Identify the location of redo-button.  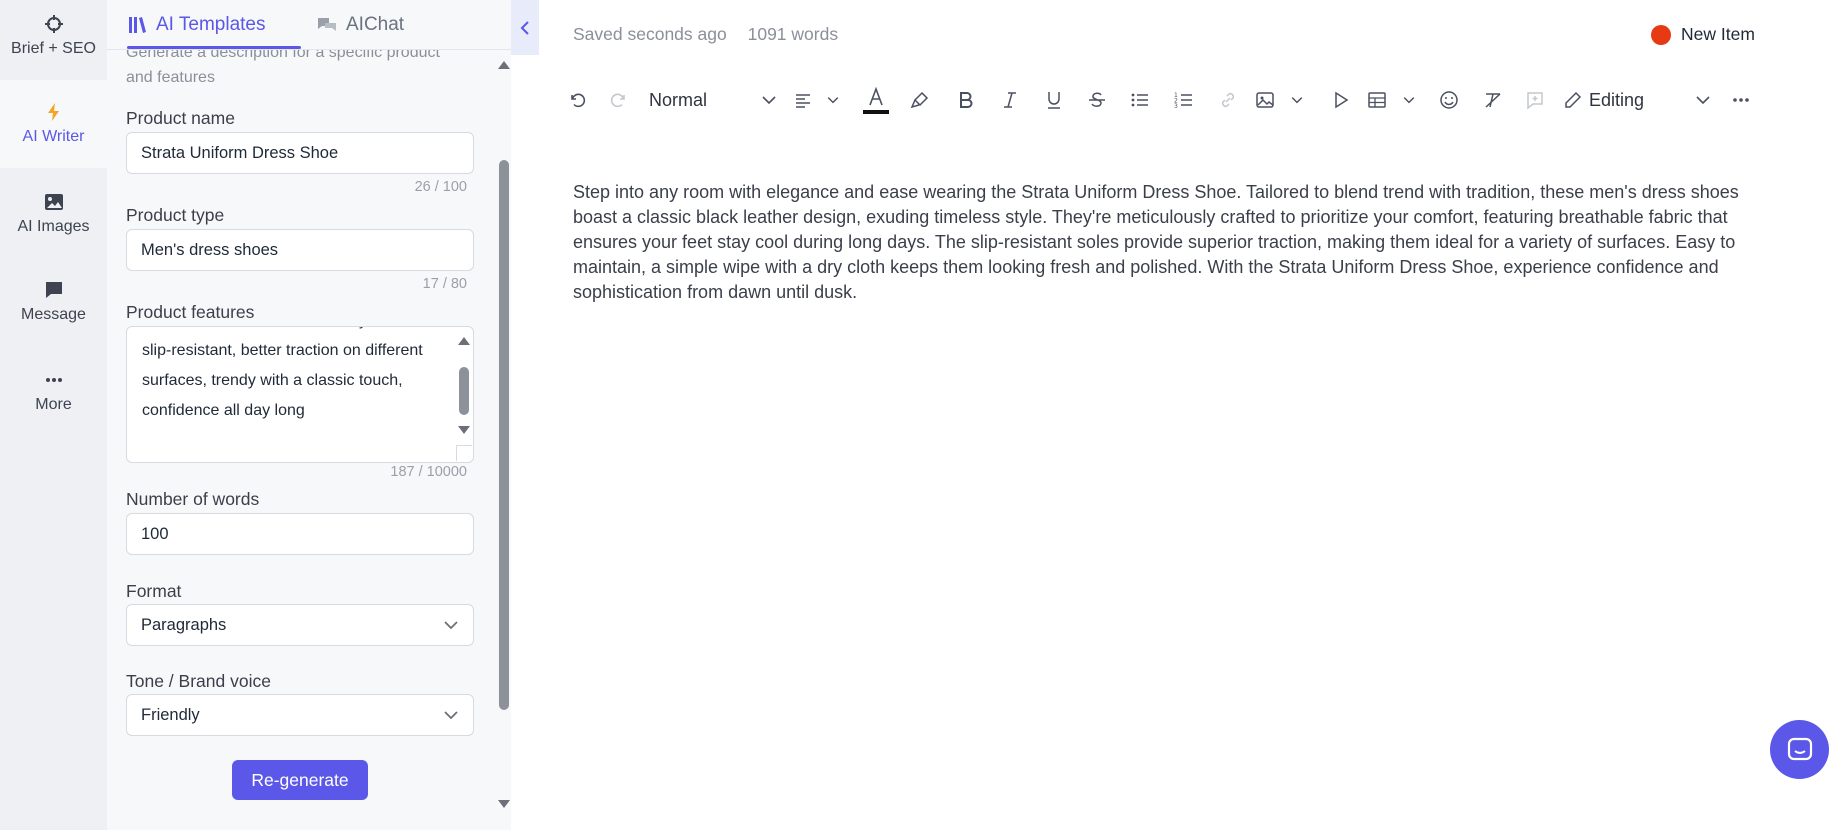
(619, 100).